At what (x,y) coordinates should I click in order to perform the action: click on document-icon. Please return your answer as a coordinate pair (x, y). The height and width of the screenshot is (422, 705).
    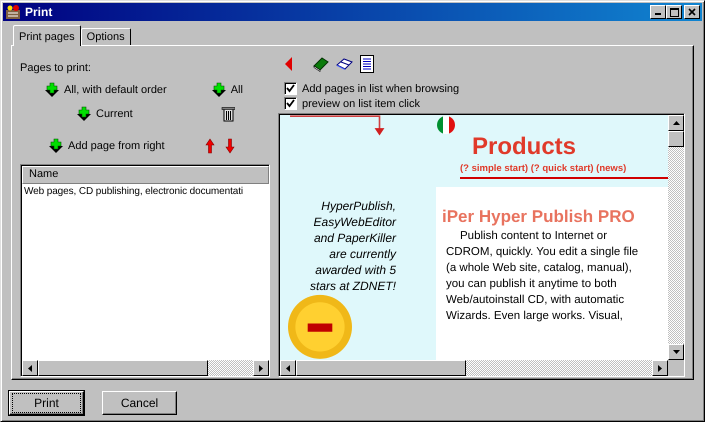
    Looking at the image, I should click on (367, 64).